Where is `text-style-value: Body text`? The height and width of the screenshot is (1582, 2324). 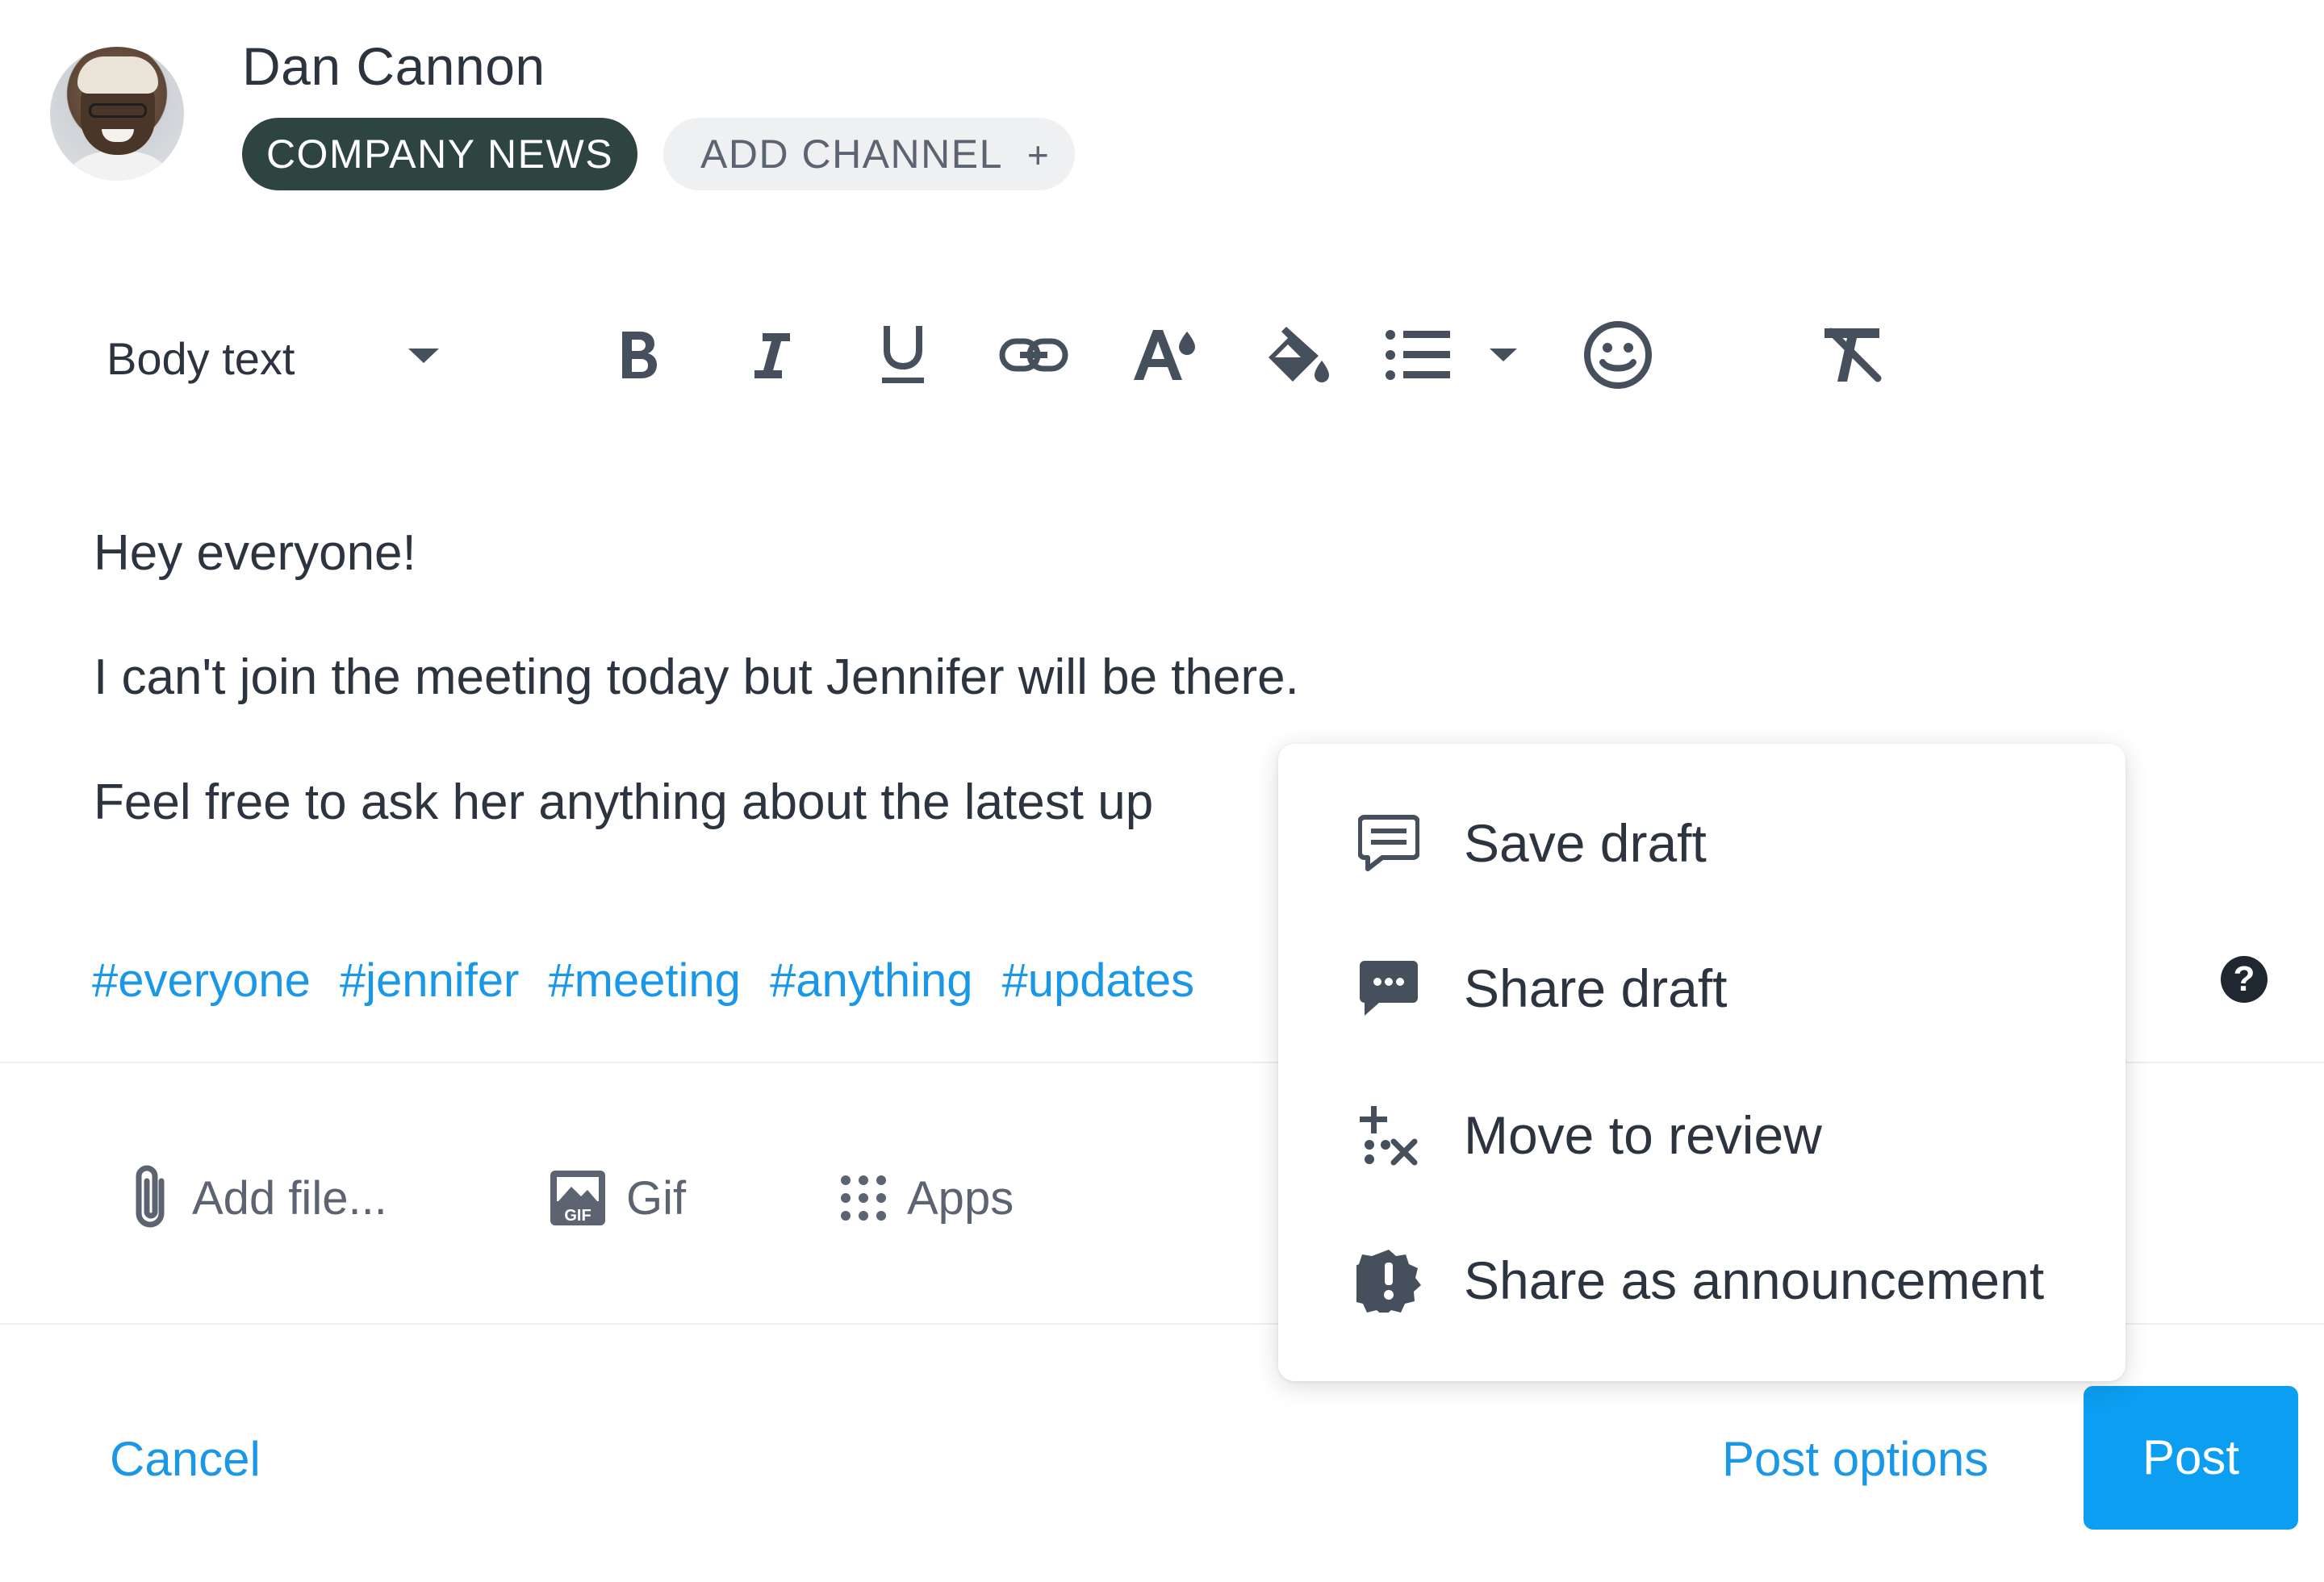 text-style-value: Body text is located at coordinates (201, 358).